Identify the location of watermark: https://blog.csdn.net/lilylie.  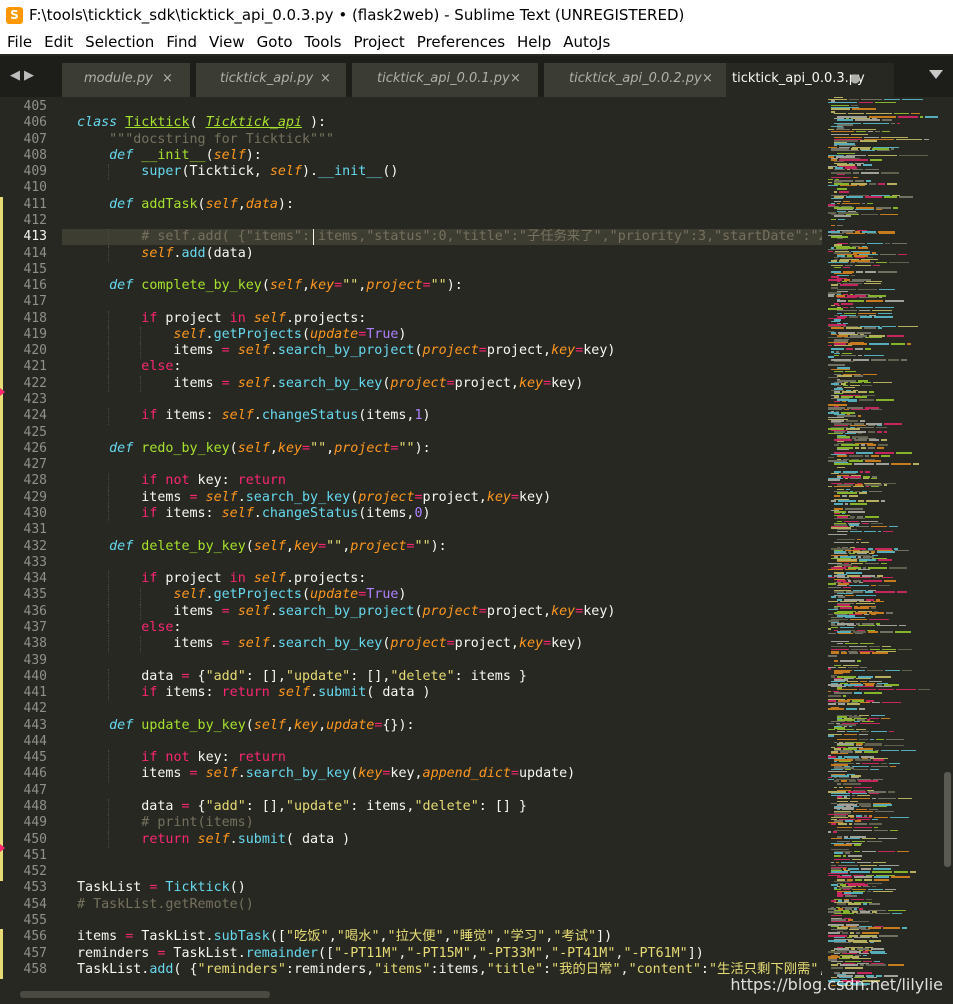
(836, 984).